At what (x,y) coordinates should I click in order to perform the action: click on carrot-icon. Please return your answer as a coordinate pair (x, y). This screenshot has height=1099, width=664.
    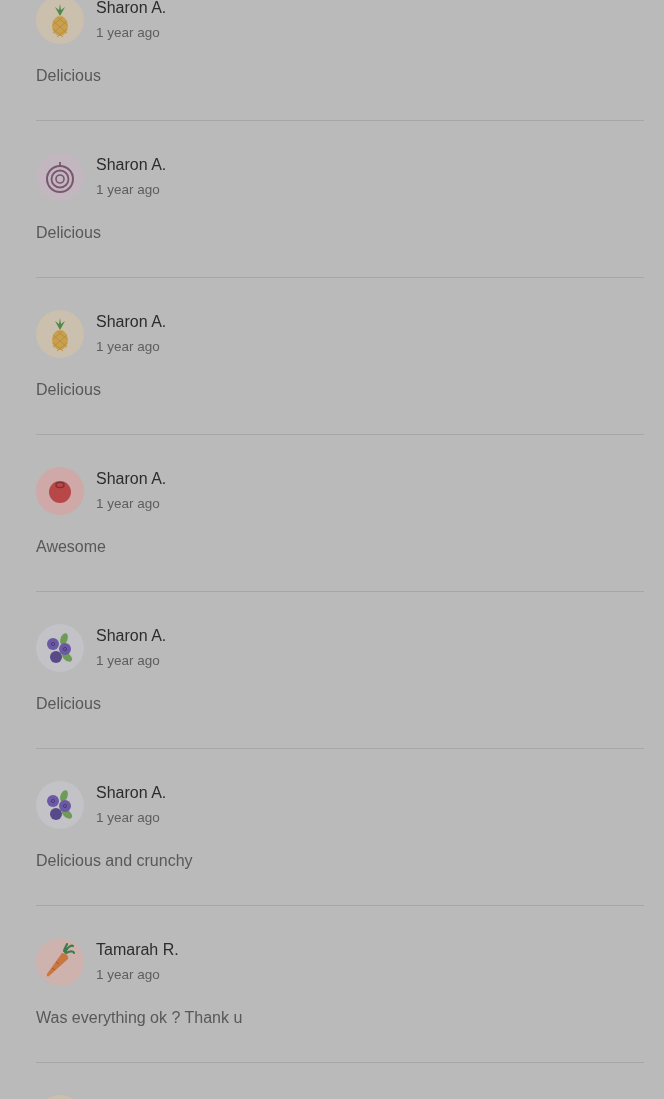
    Looking at the image, I should click on (60, 962).